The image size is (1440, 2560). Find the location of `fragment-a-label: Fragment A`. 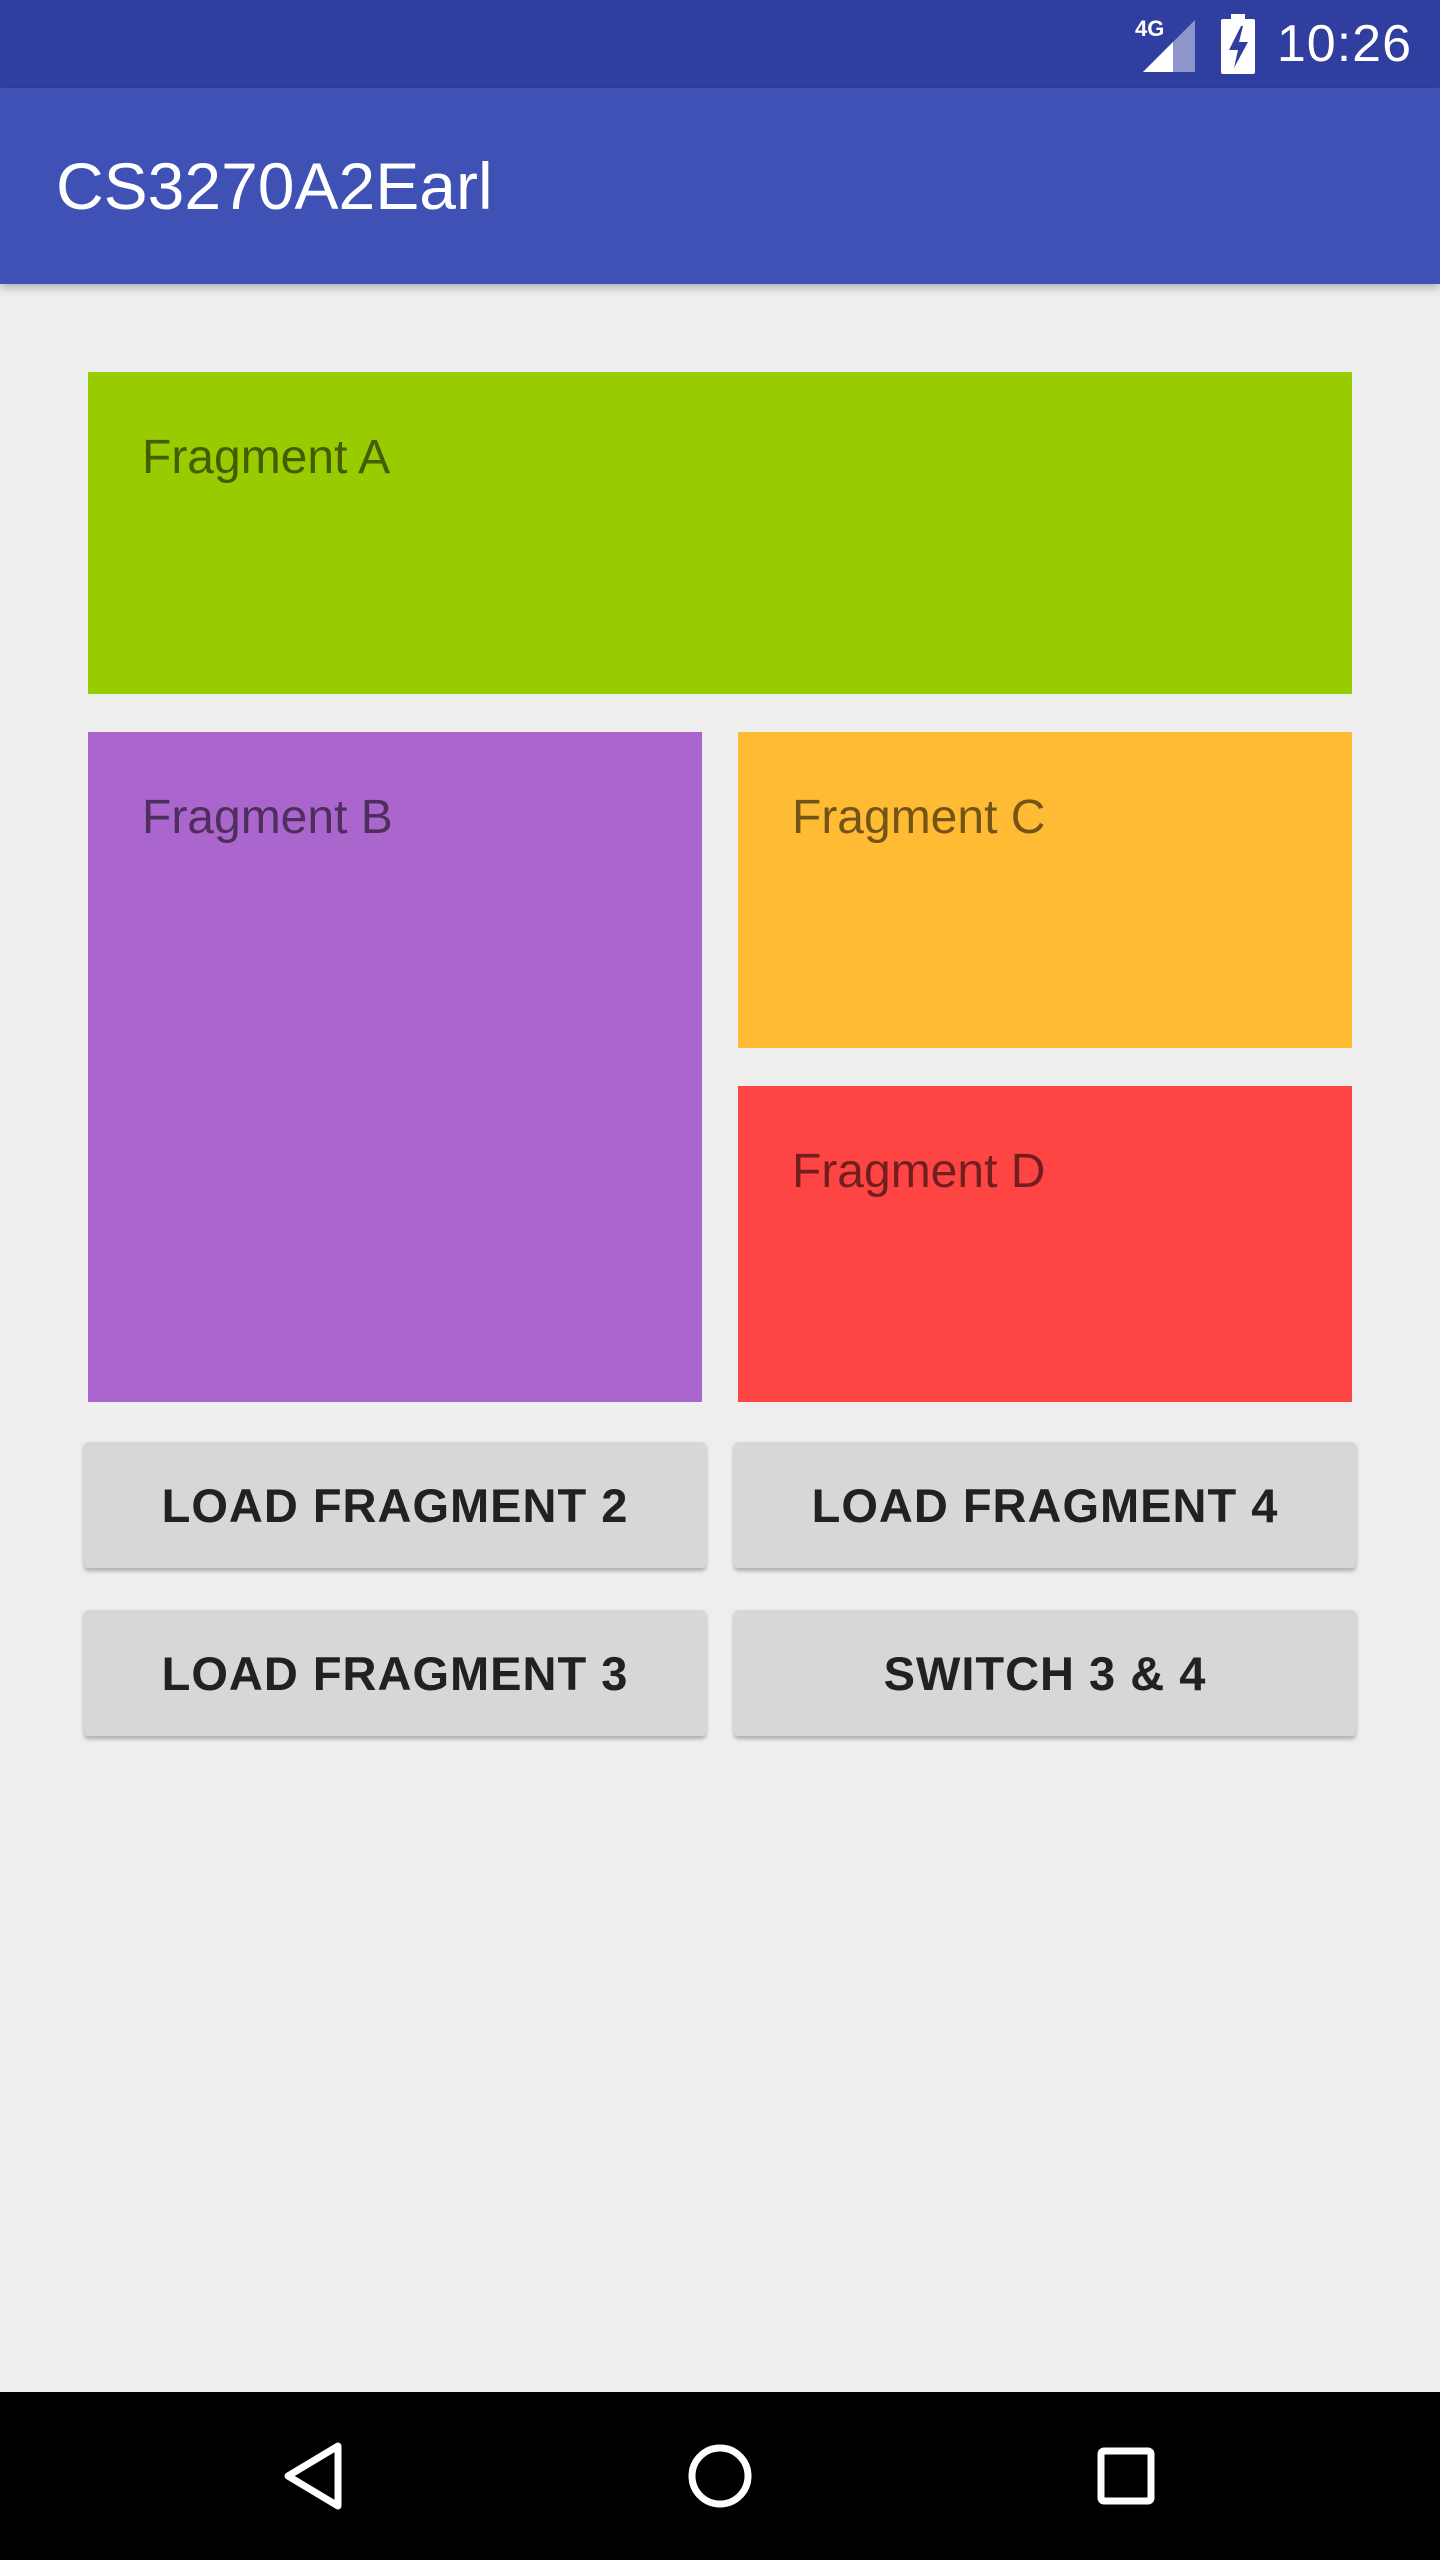

fragment-a-label: Fragment A is located at coordinates (266, 457).